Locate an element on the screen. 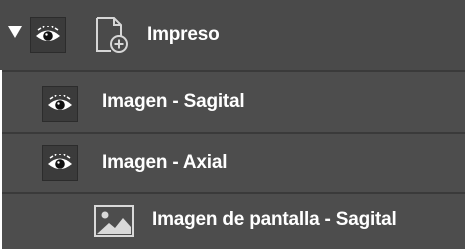 The height and width of the screenshot is (249, 465). document-add-icon is located at coordinates (112, 35).